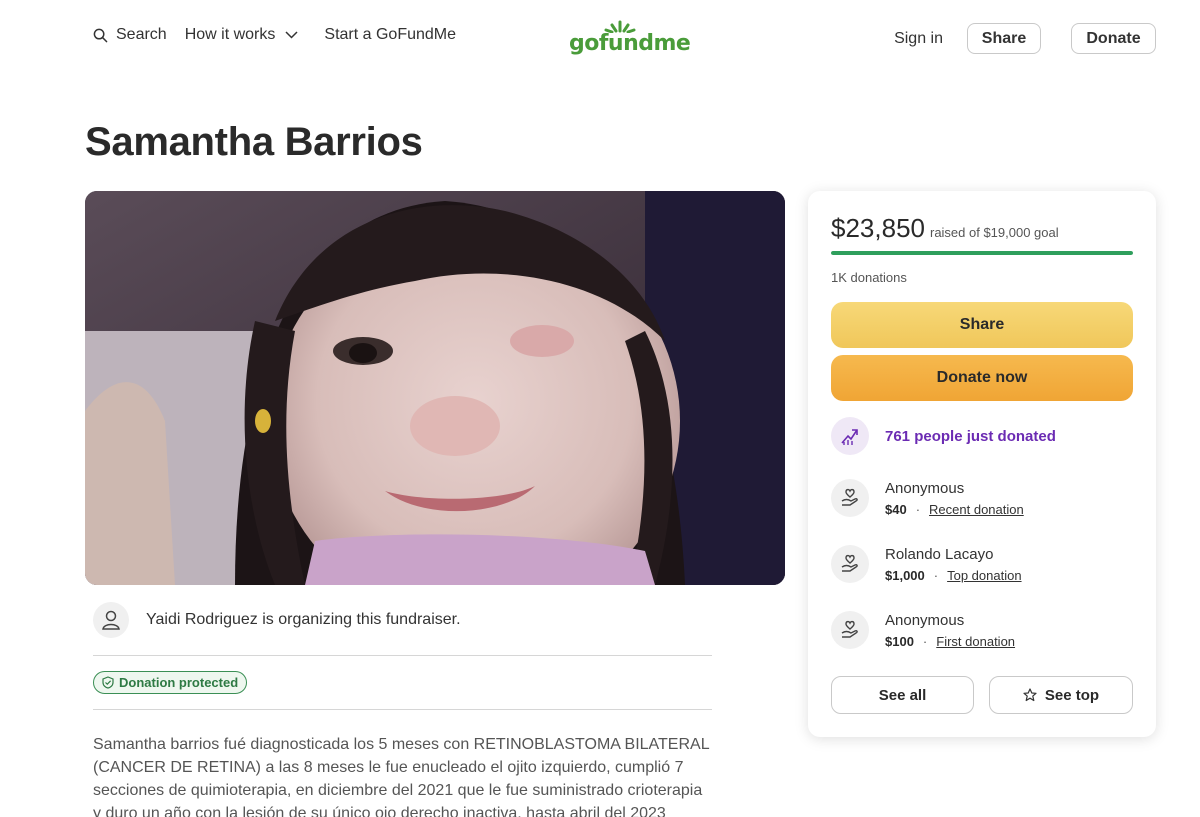  I want to click on goal-text: raised of $19,000 goal, so click(994, 232).